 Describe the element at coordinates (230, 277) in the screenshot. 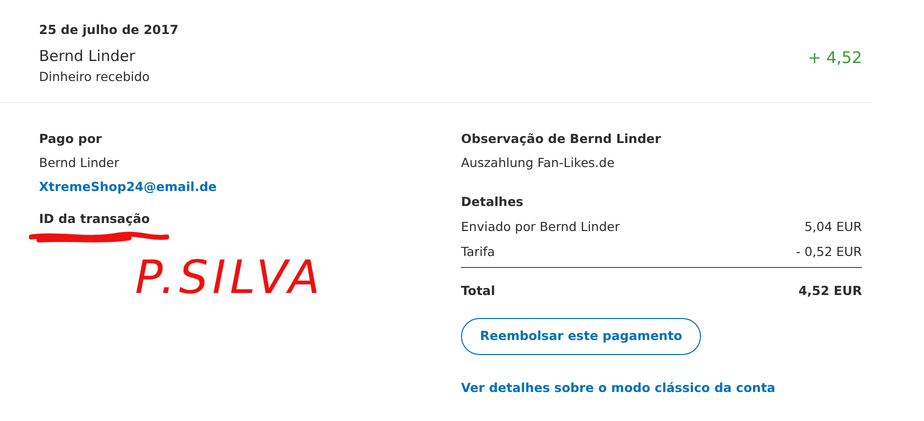

I see `handwritten-note: P.SILVA` at that location.